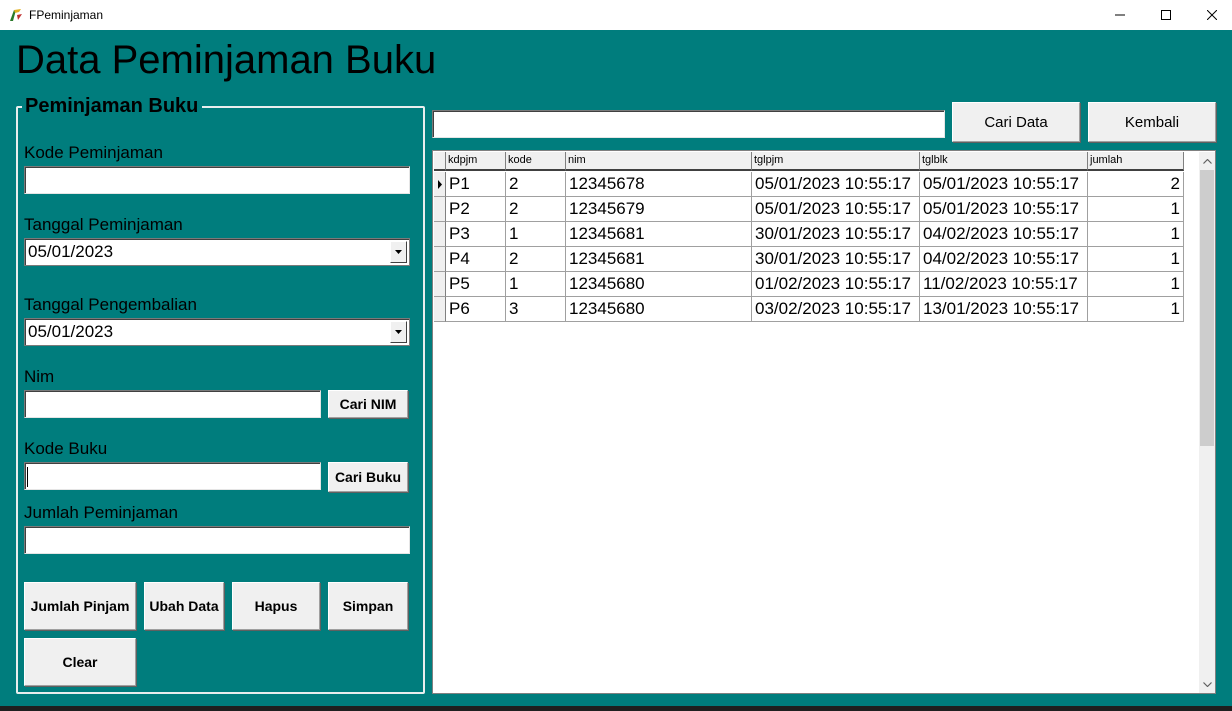  Describe the element at coordinates (476, 309) in the screenshot. I see `cell-kdpjm: P6` at that location.